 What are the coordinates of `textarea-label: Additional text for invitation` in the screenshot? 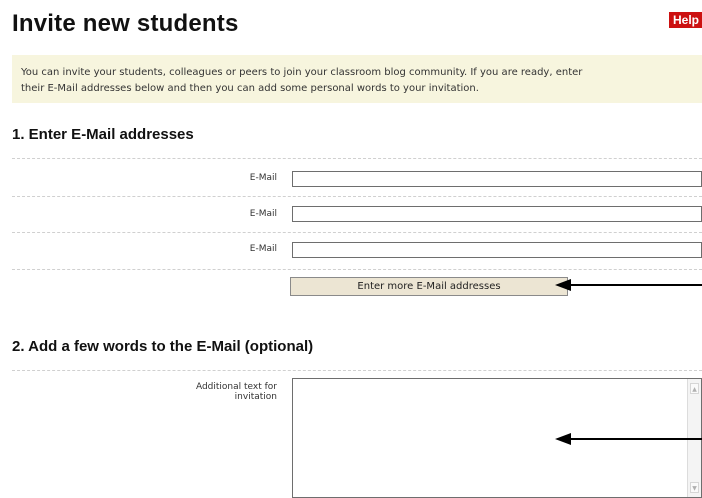 It's located at (236, 392).